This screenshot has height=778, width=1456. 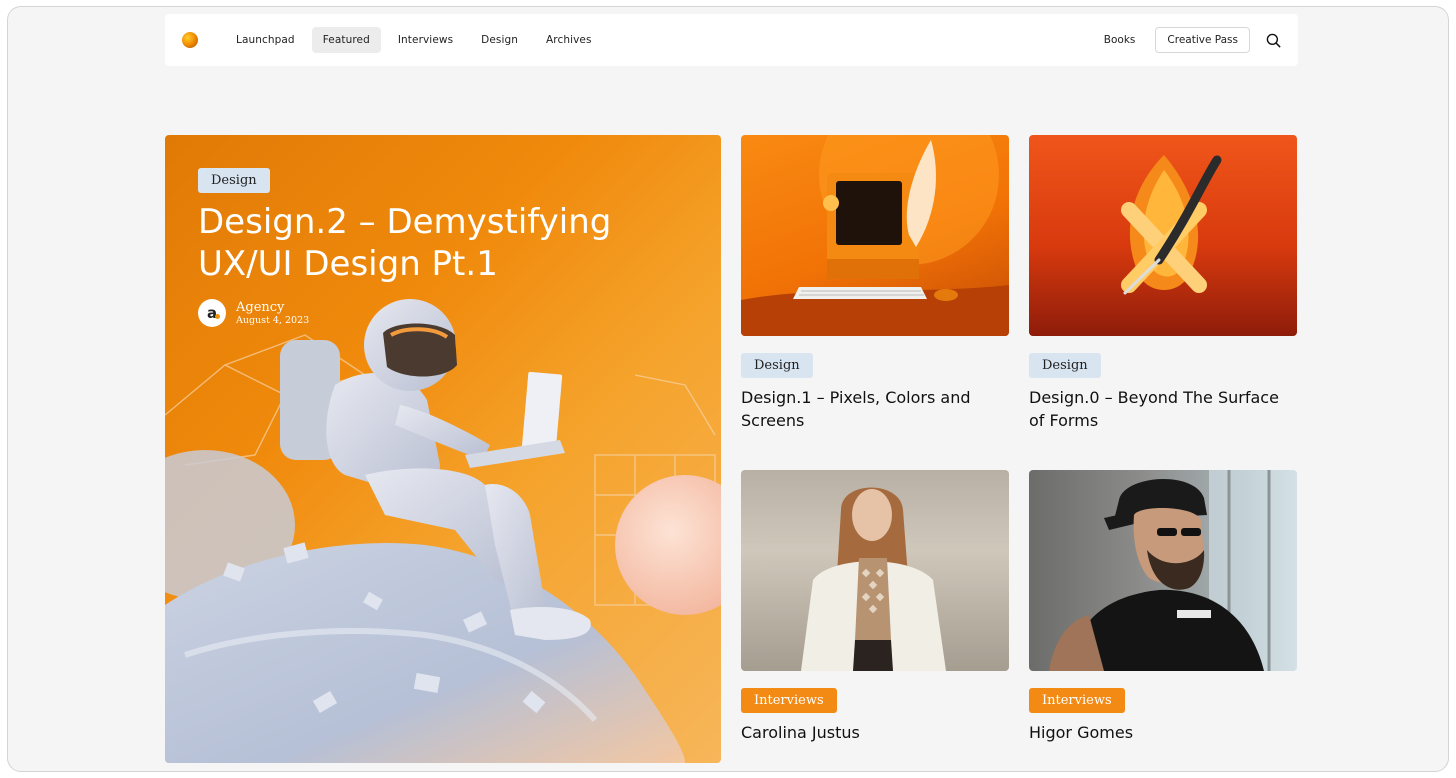 What do you see at coordinates (875, 570) in the screenshot?
I see `portrait-image-woman` at bounding box center [875, 570].